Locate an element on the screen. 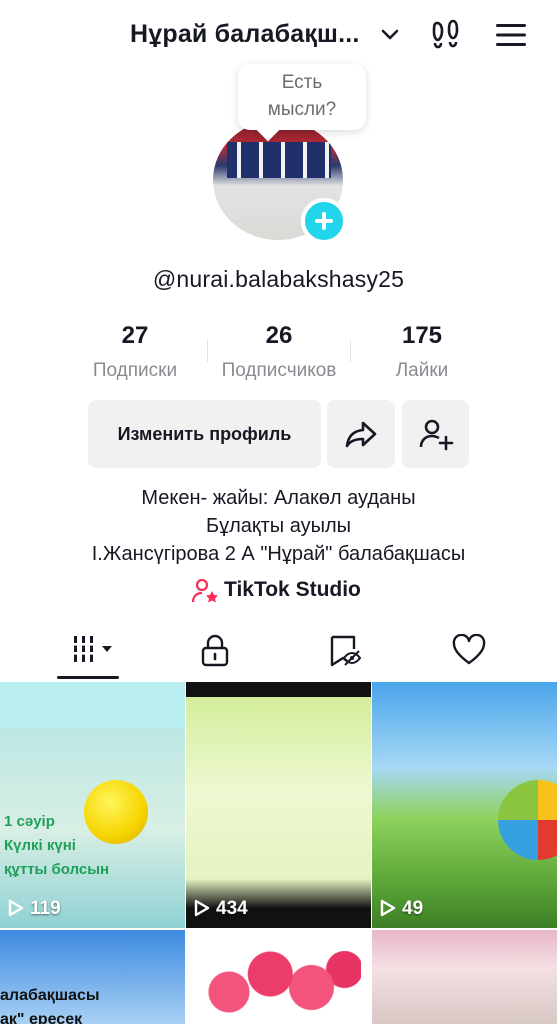 The height and width of the screenshot is (1024, 557). bio-line-2: Бұлақты ауылы is located at coordinates (278, 526).